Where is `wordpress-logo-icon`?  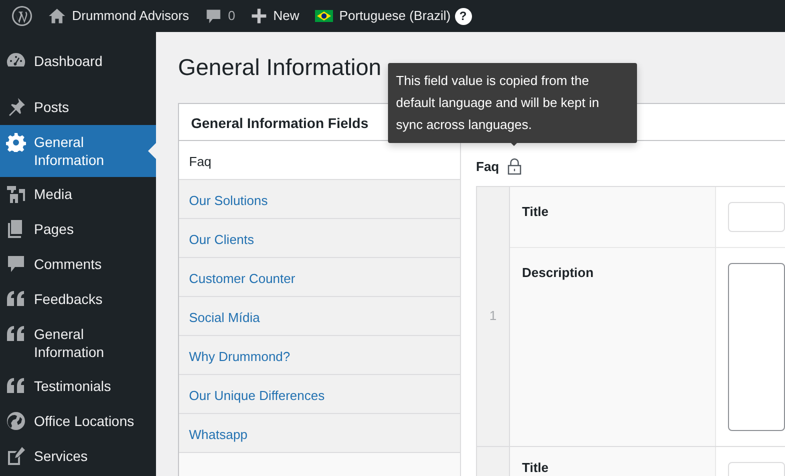
wordpress-logo-icon is located at coordinates (22, 16).